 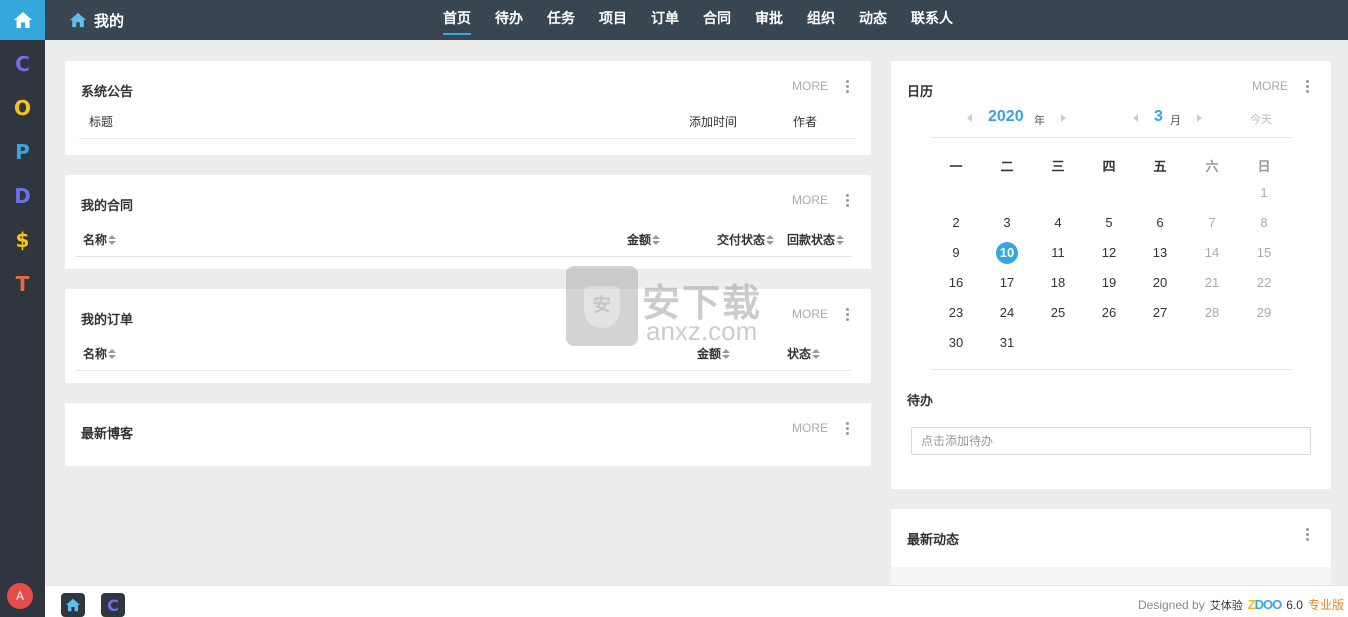 What do you see at coordinates (73, 605) in the screenshot?
I see `dock-home-button` at bounding box center [73, 605].